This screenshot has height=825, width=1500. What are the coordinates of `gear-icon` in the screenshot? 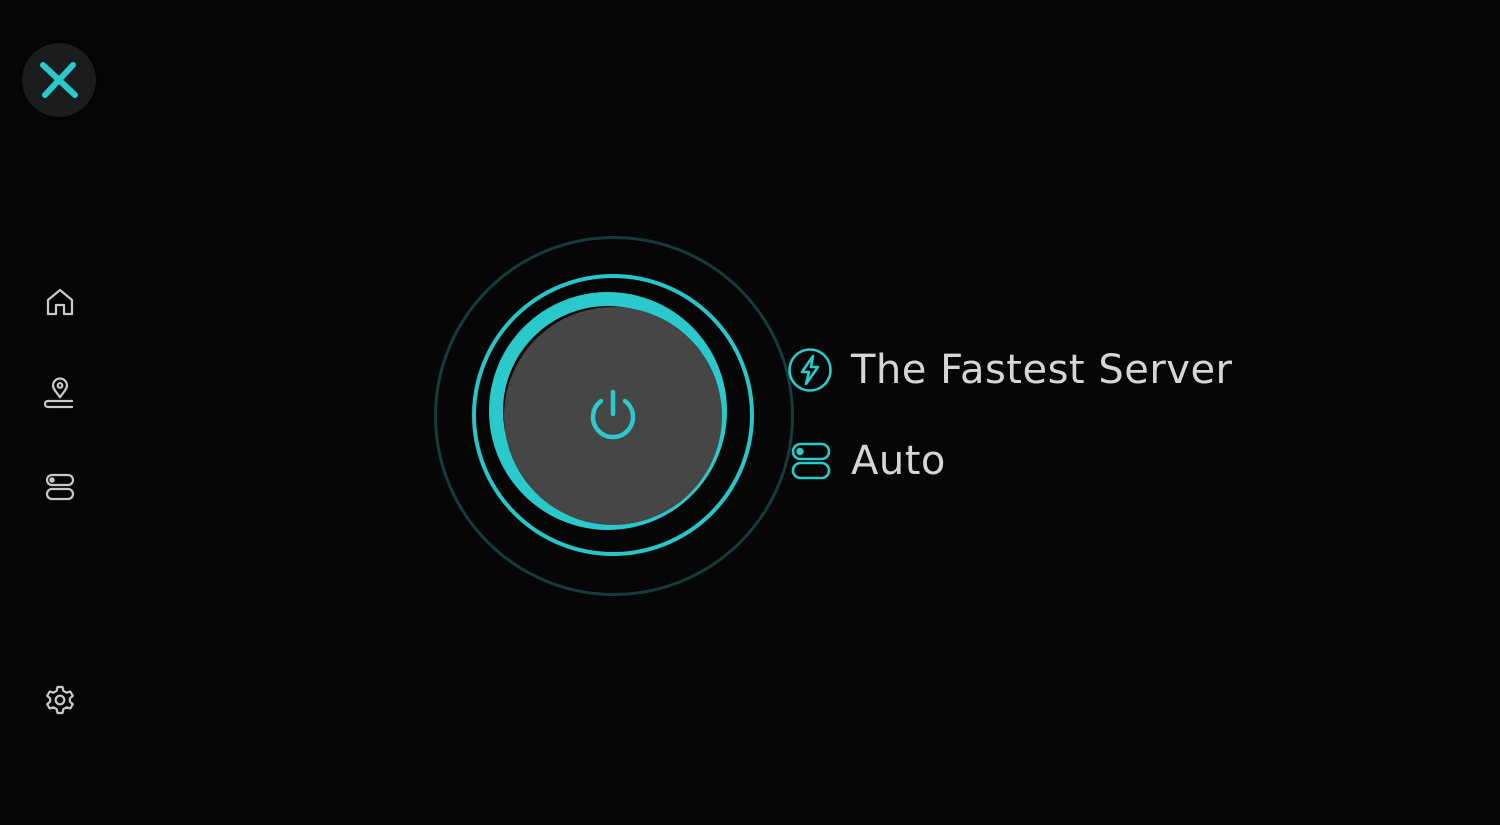 It's located at (60, 700).